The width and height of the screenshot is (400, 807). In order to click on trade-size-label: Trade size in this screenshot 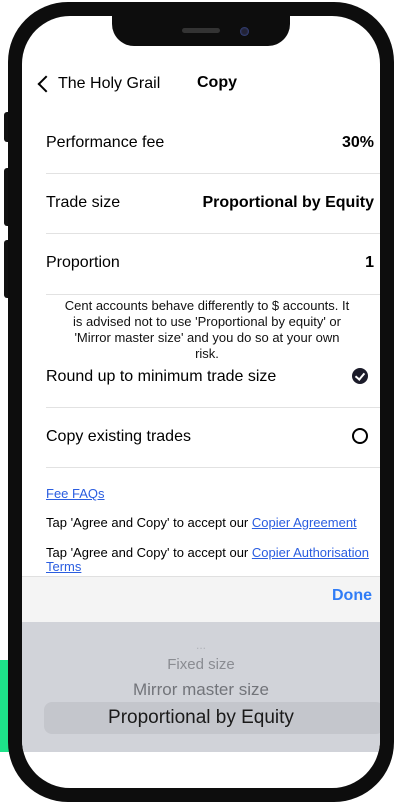, I will do `click(83, 202)`.